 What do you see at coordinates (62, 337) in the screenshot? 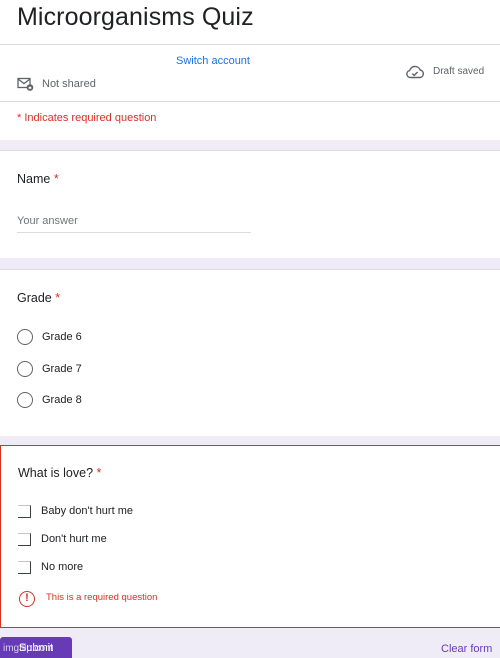
I see `option-label: Grade 6` at bounding box center [62, 337].